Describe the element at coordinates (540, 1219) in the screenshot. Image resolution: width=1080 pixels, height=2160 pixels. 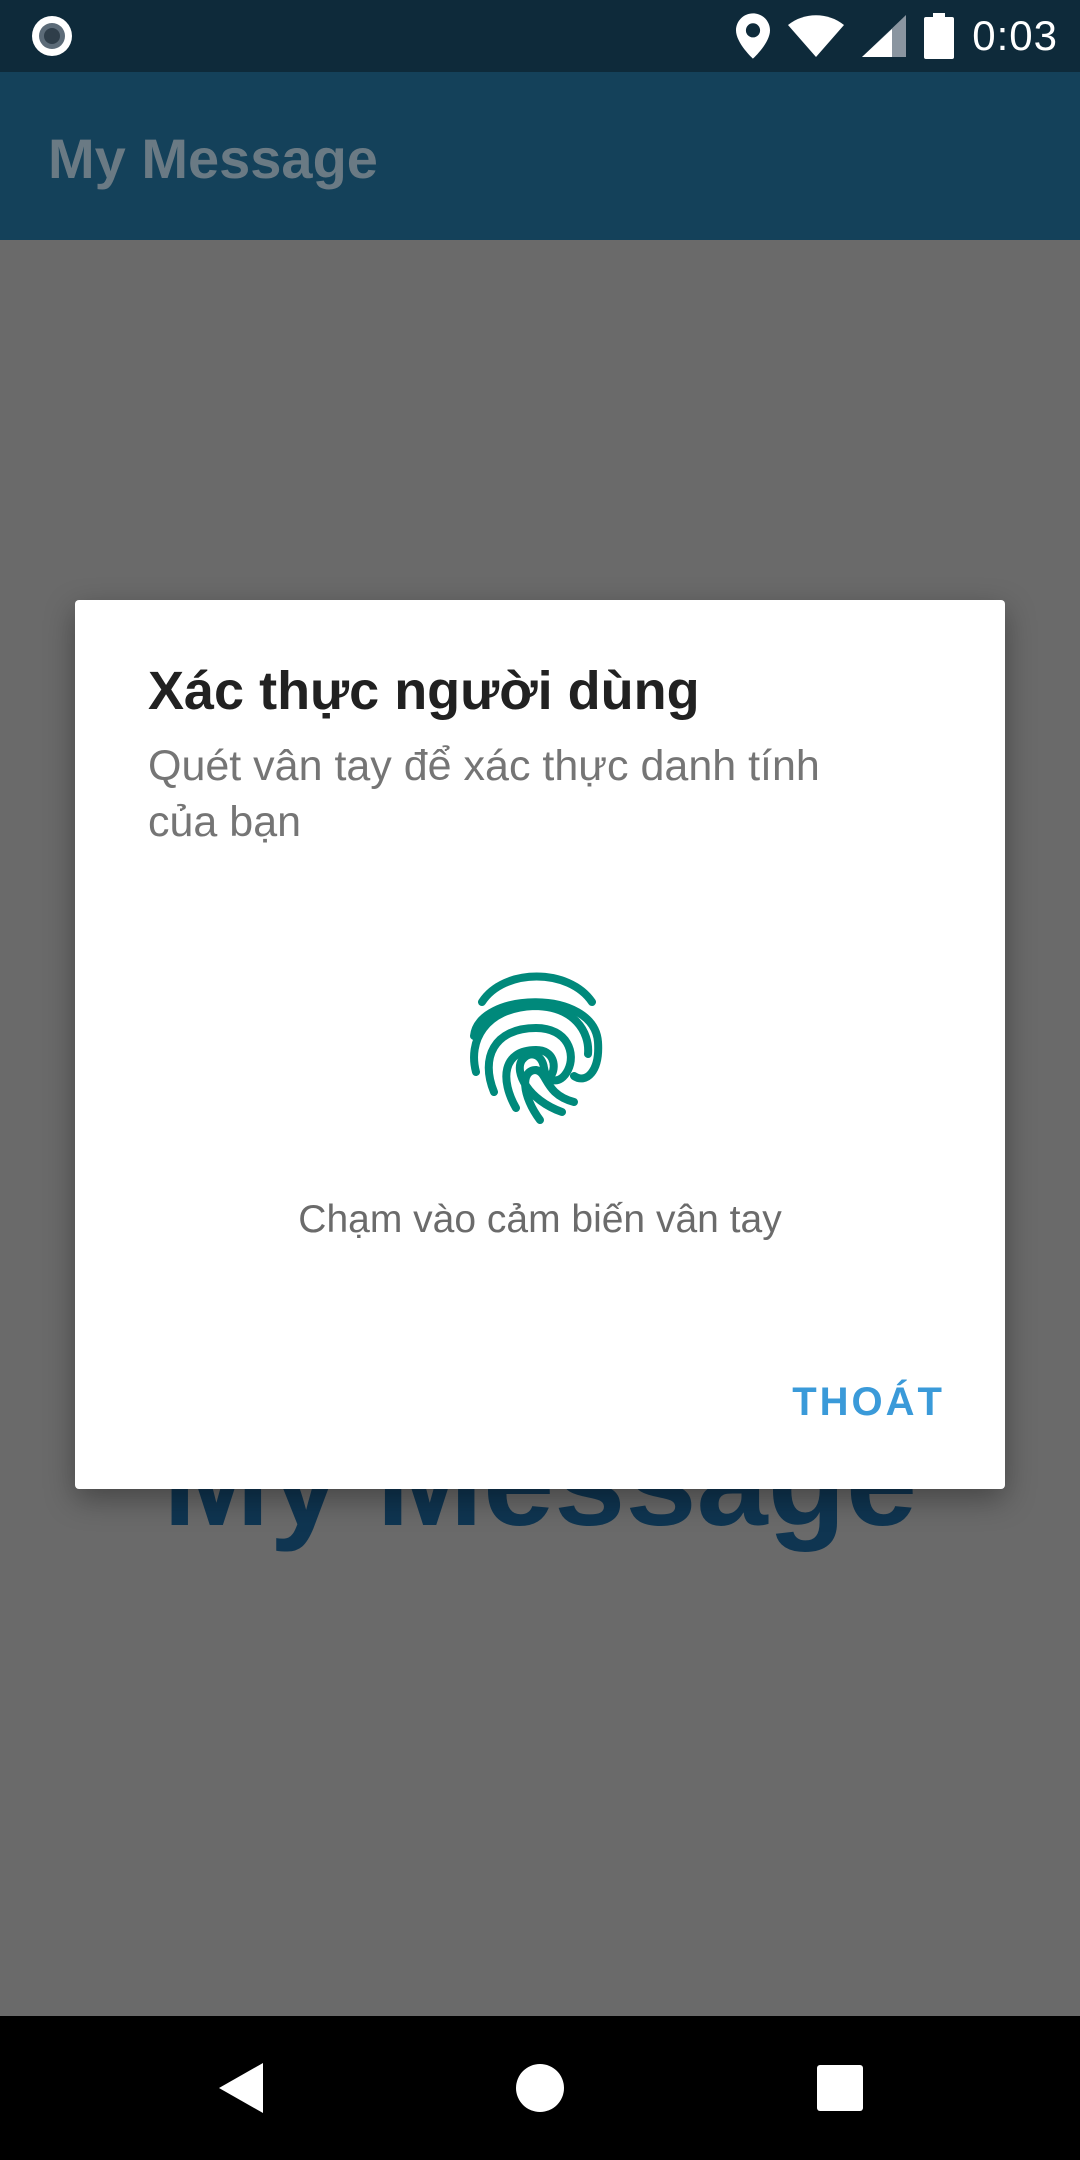
I see `fingerprint-hint: Chạm vào cảm biến vân tay` at that location.